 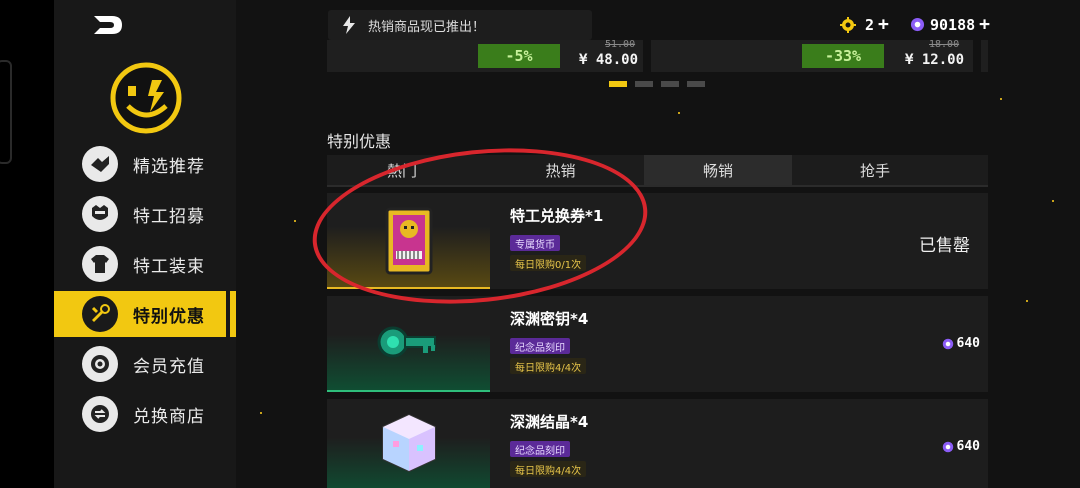 What do you see at coordinates (870, 24) in the screenshot?
I see `gold-amount: 2` at bounding box center [870, 24].